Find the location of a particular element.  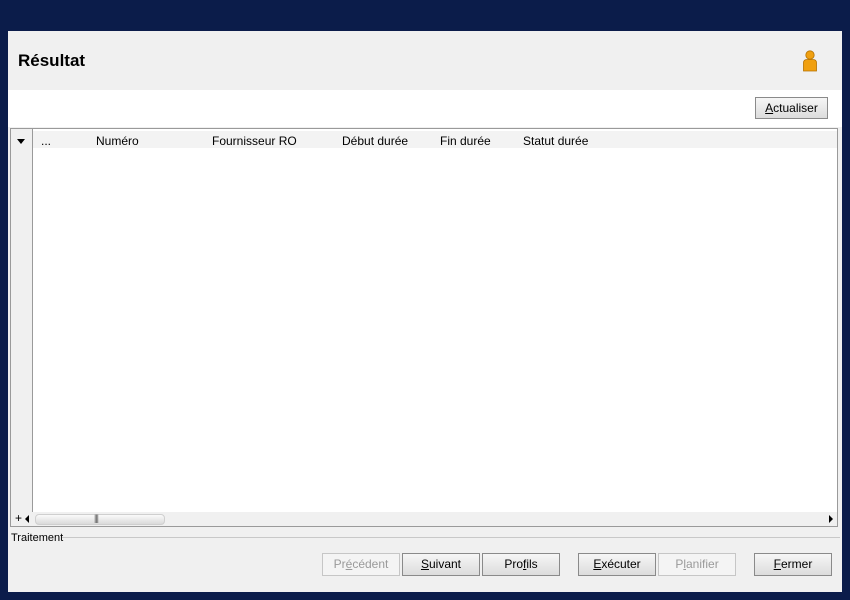

label-part: Pr is located at coordinates (339, 564).